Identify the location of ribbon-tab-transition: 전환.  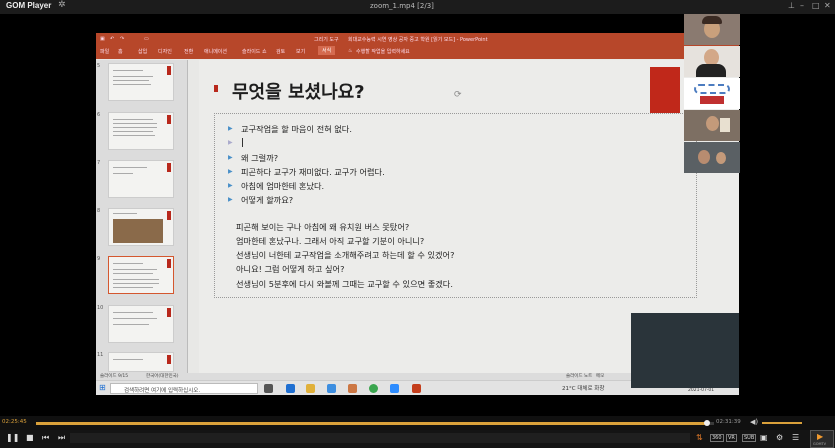
(188, 51).